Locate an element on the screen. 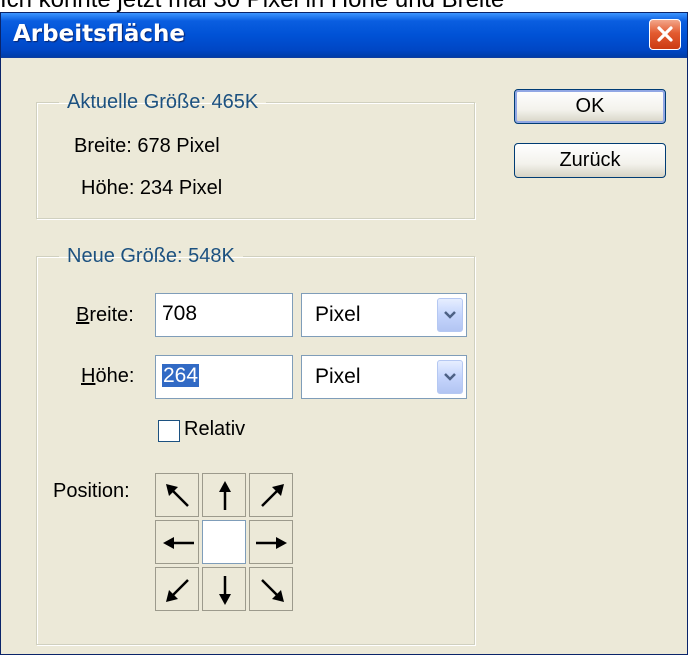 The width and height of the screenshot is (690, 657). arrow-right-icon is located at coordinates (271, 543).